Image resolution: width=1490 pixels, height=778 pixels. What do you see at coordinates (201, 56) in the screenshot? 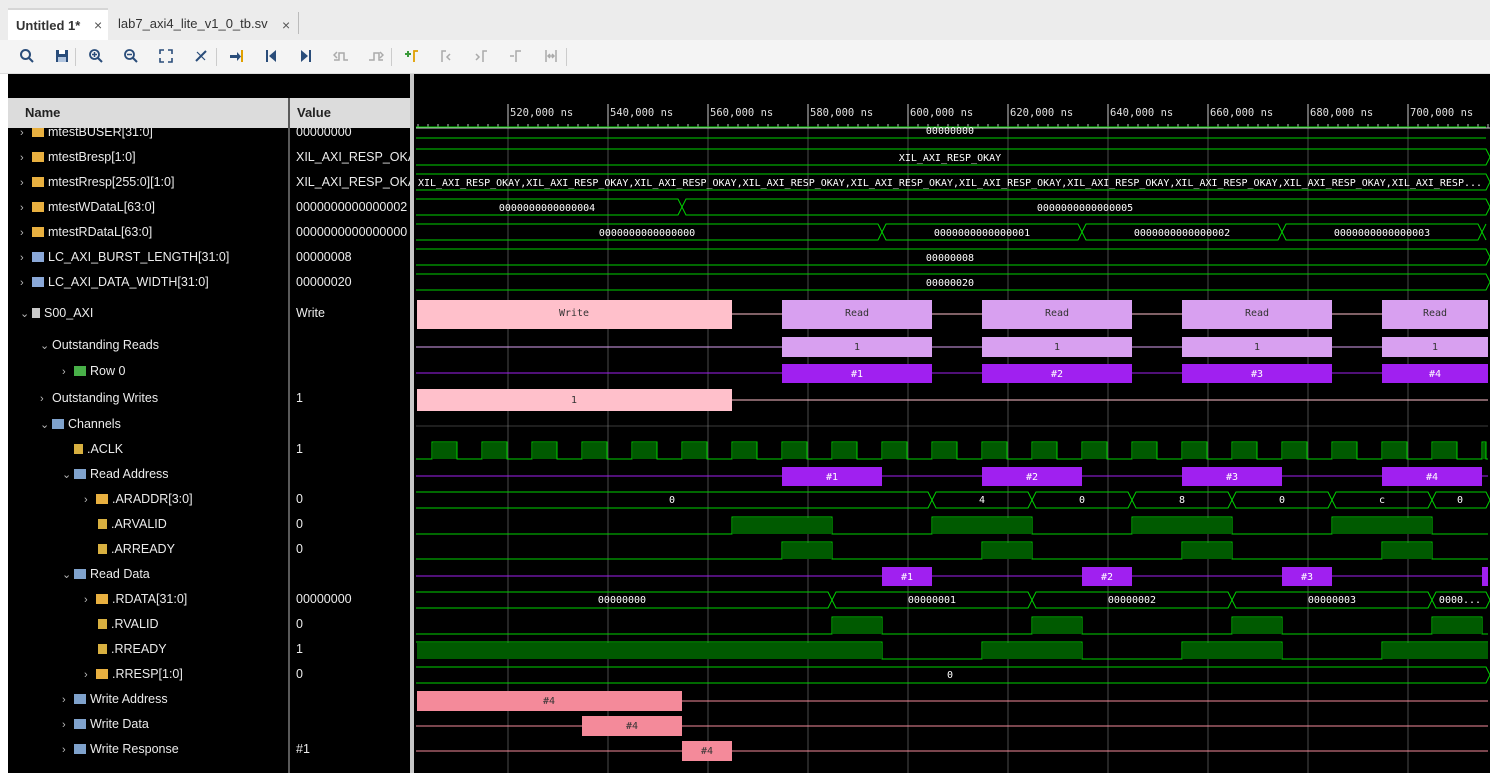
I see `cursor-icon` at bounding box center [201, 56].